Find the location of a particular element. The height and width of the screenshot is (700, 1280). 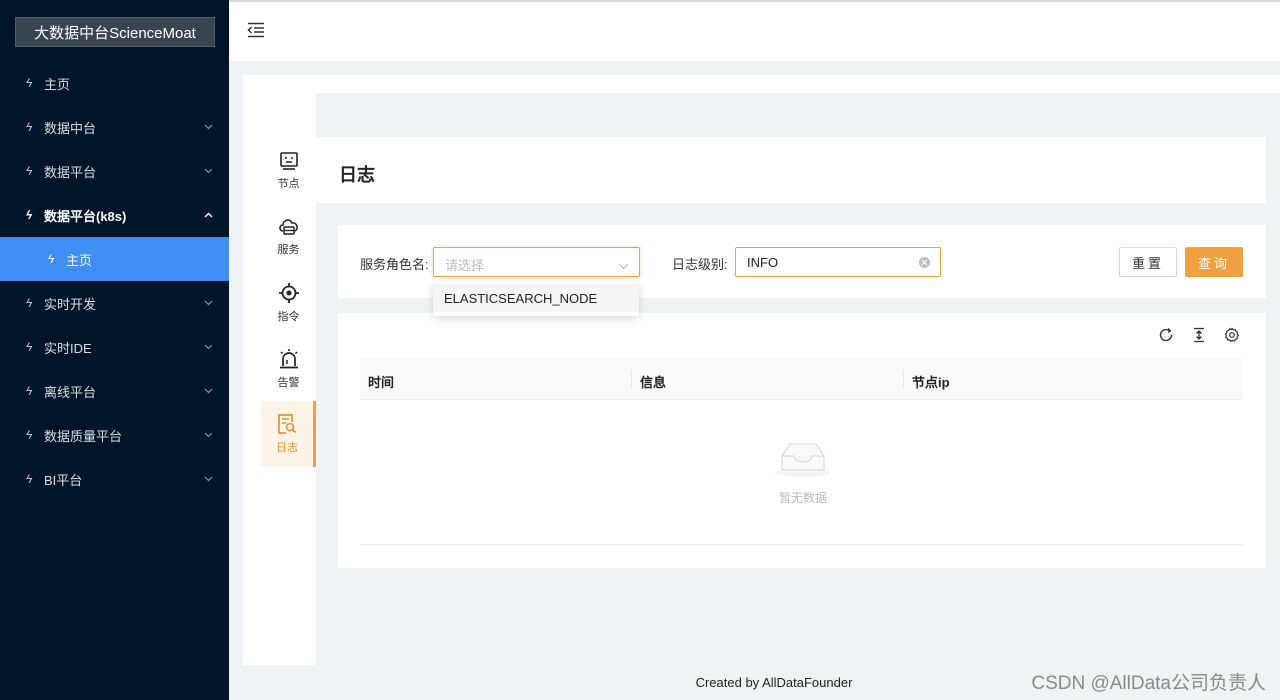

sidebar-item-label: 数据平台(k8s) is located at coordinates (85, 216).